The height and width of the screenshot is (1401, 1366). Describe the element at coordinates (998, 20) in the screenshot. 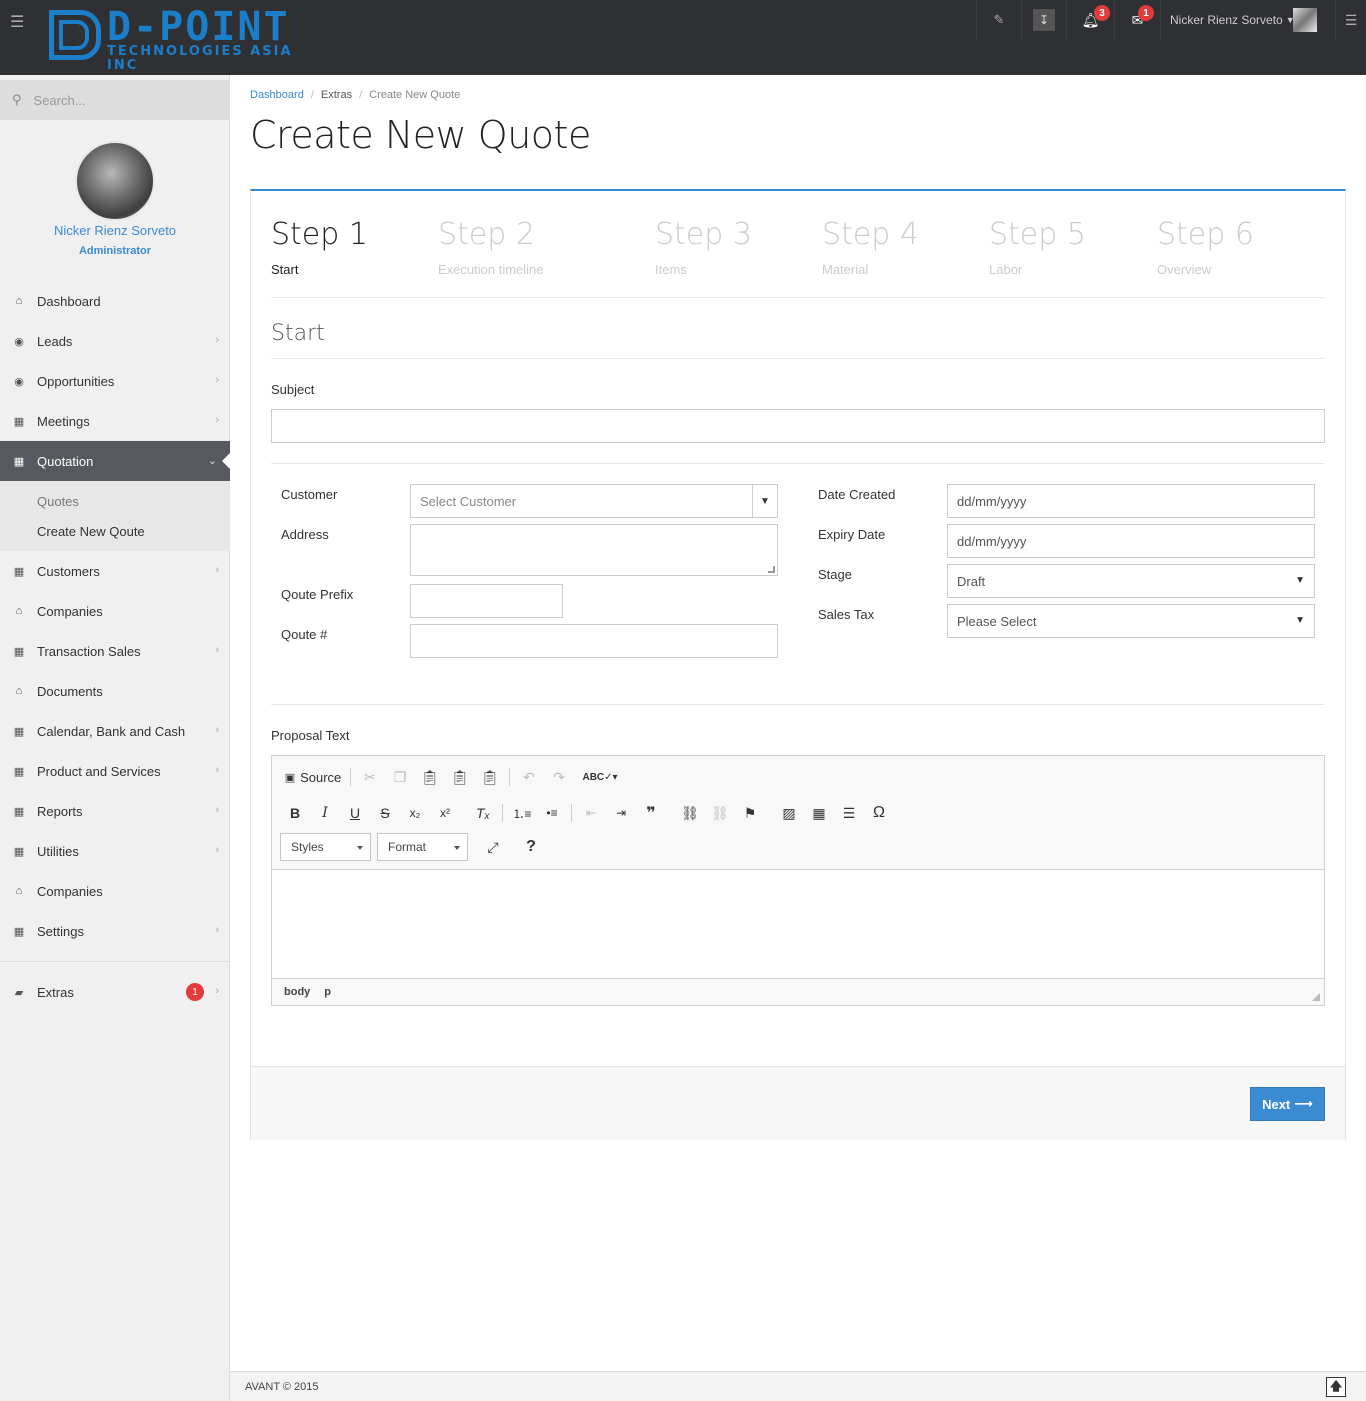

I see `magic-wand-button: ✎` at that location.